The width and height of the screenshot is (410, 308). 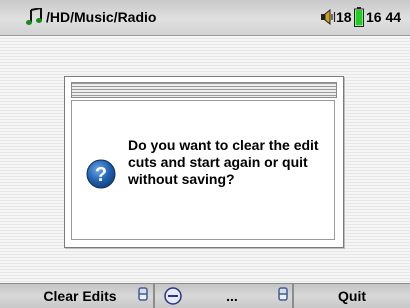 I want to click on softkey-left-icon, so click(x=143, y=294).